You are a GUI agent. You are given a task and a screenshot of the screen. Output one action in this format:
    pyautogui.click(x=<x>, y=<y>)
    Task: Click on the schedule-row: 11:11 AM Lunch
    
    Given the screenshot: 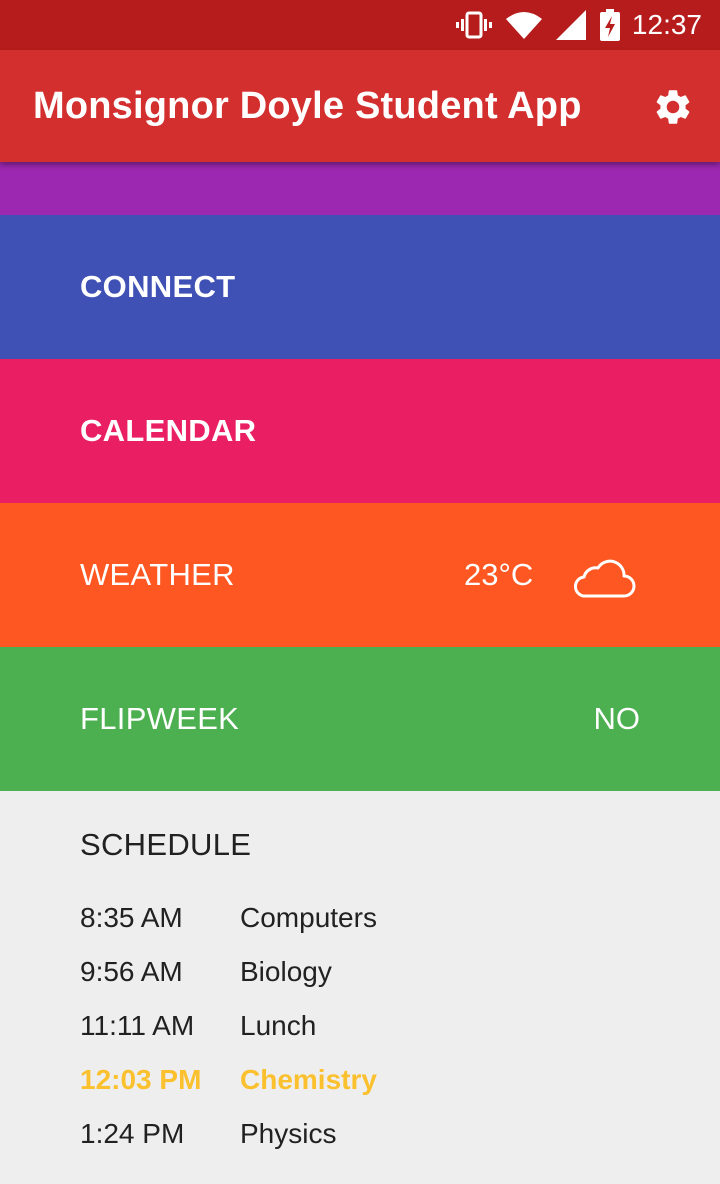 What is the action you would take?
    pyautogui.click(x=228, y=1026)
    